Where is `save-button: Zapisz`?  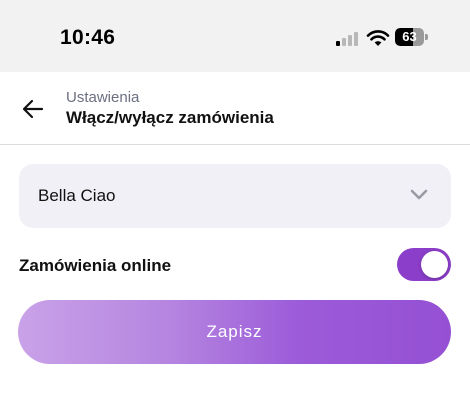
save-button: Zapisz is located at coordinates (234, 332).